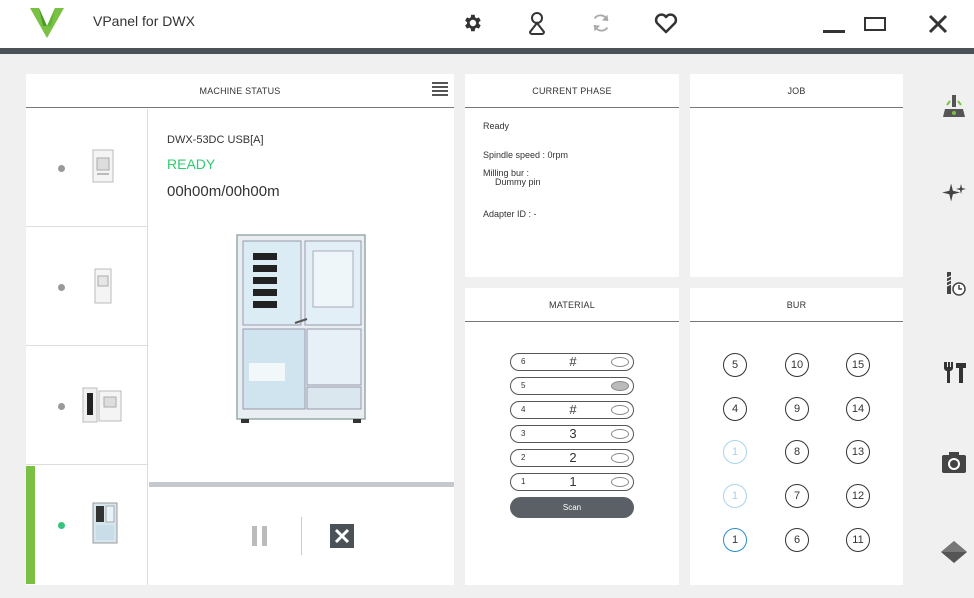 This screenshot has height=598, width=974. What do you see at coordinates (440, 89) in the screenshot?
I see `menu-icon` at bounding box center [440, 89].